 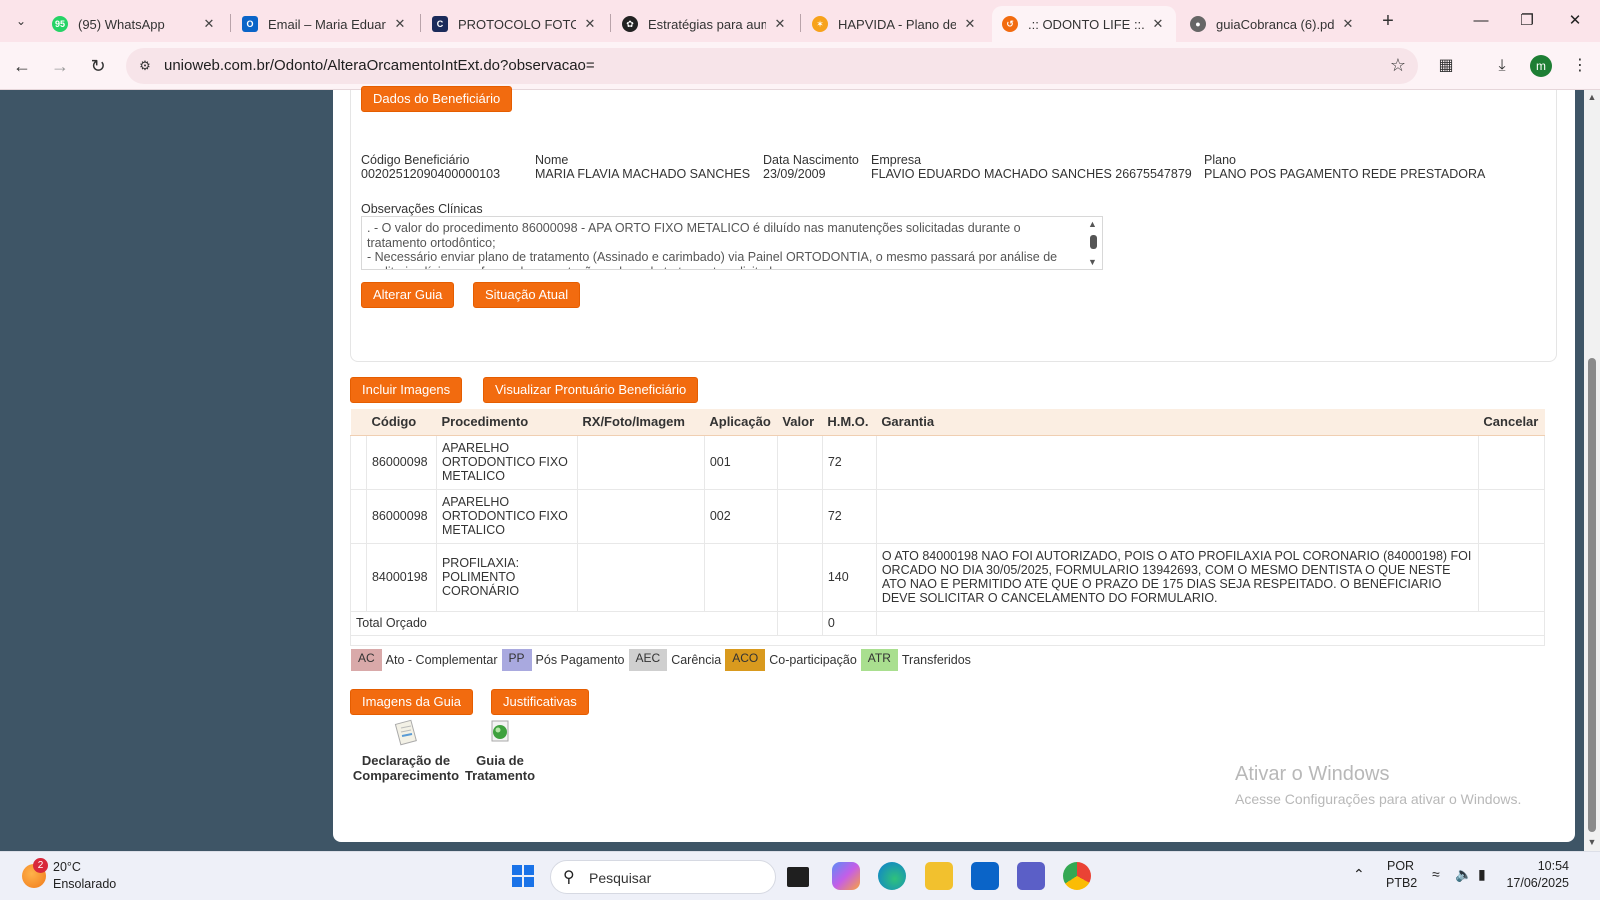 What do you see at coordinates (401, 516) in the screenshot?
I see `cell-codigo: 86000098` at bounding box center [401, 516].